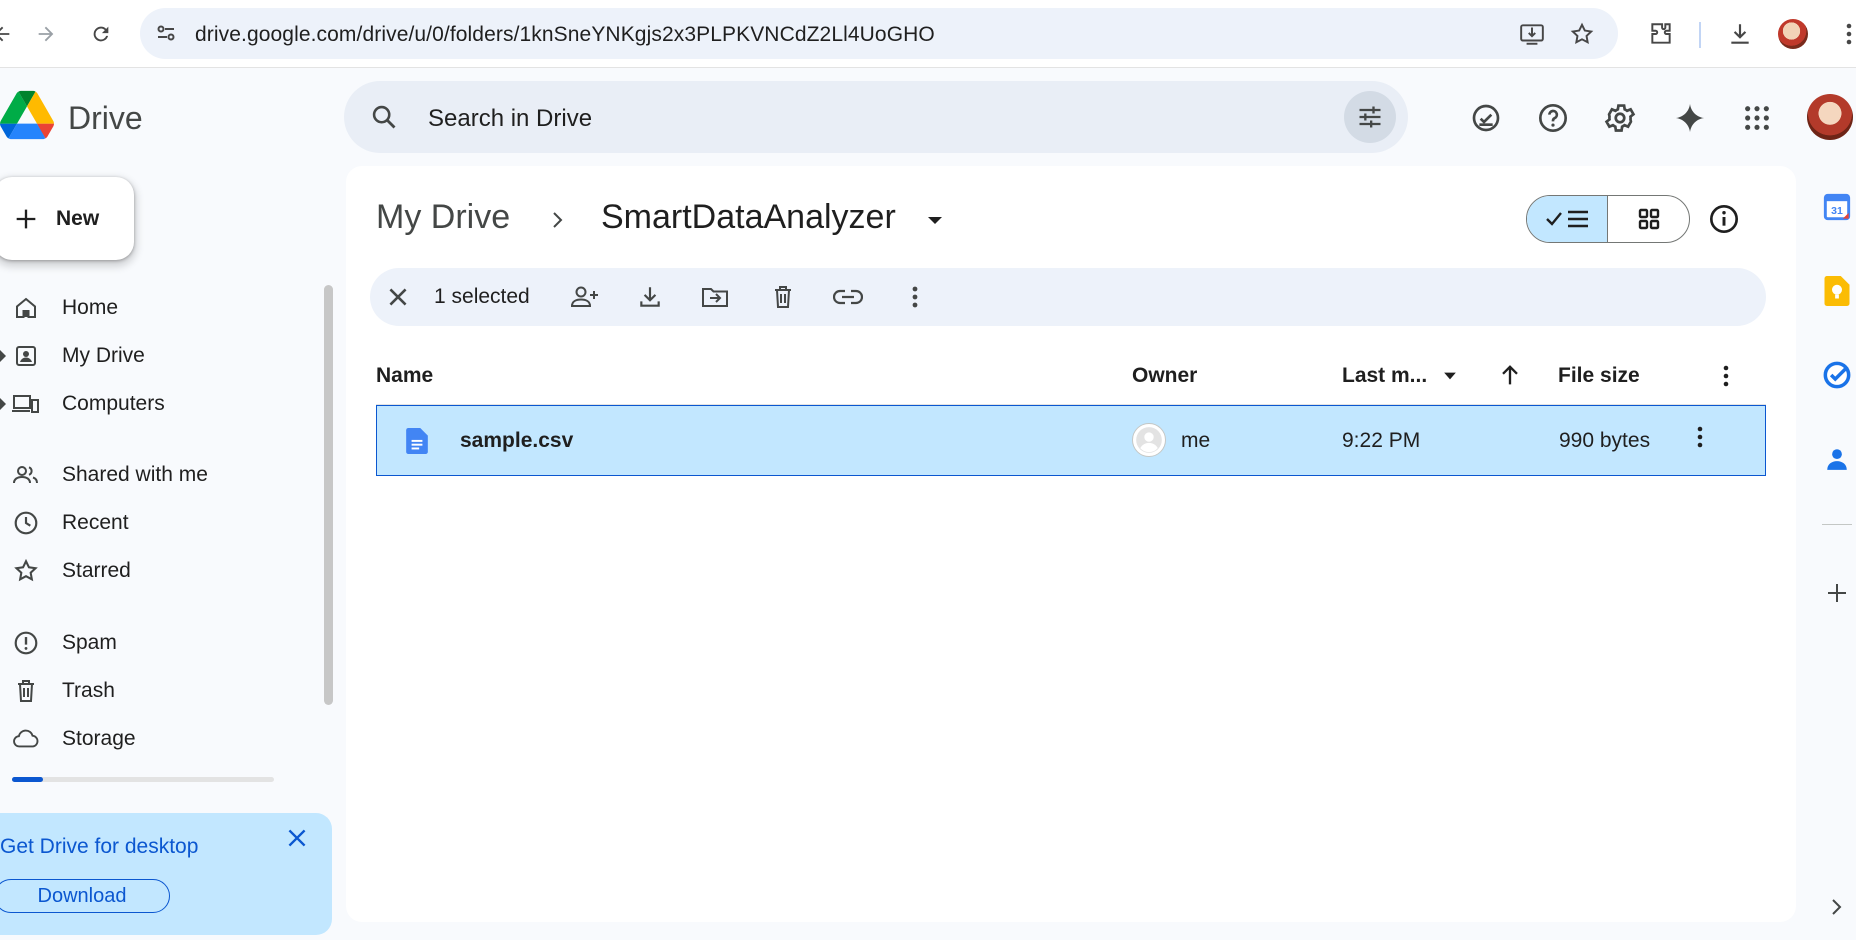  What do you see at coordinates (876, 117) in the screenshot?
I see `search-bar: Search in Drive` at bounding box center [876, 117].